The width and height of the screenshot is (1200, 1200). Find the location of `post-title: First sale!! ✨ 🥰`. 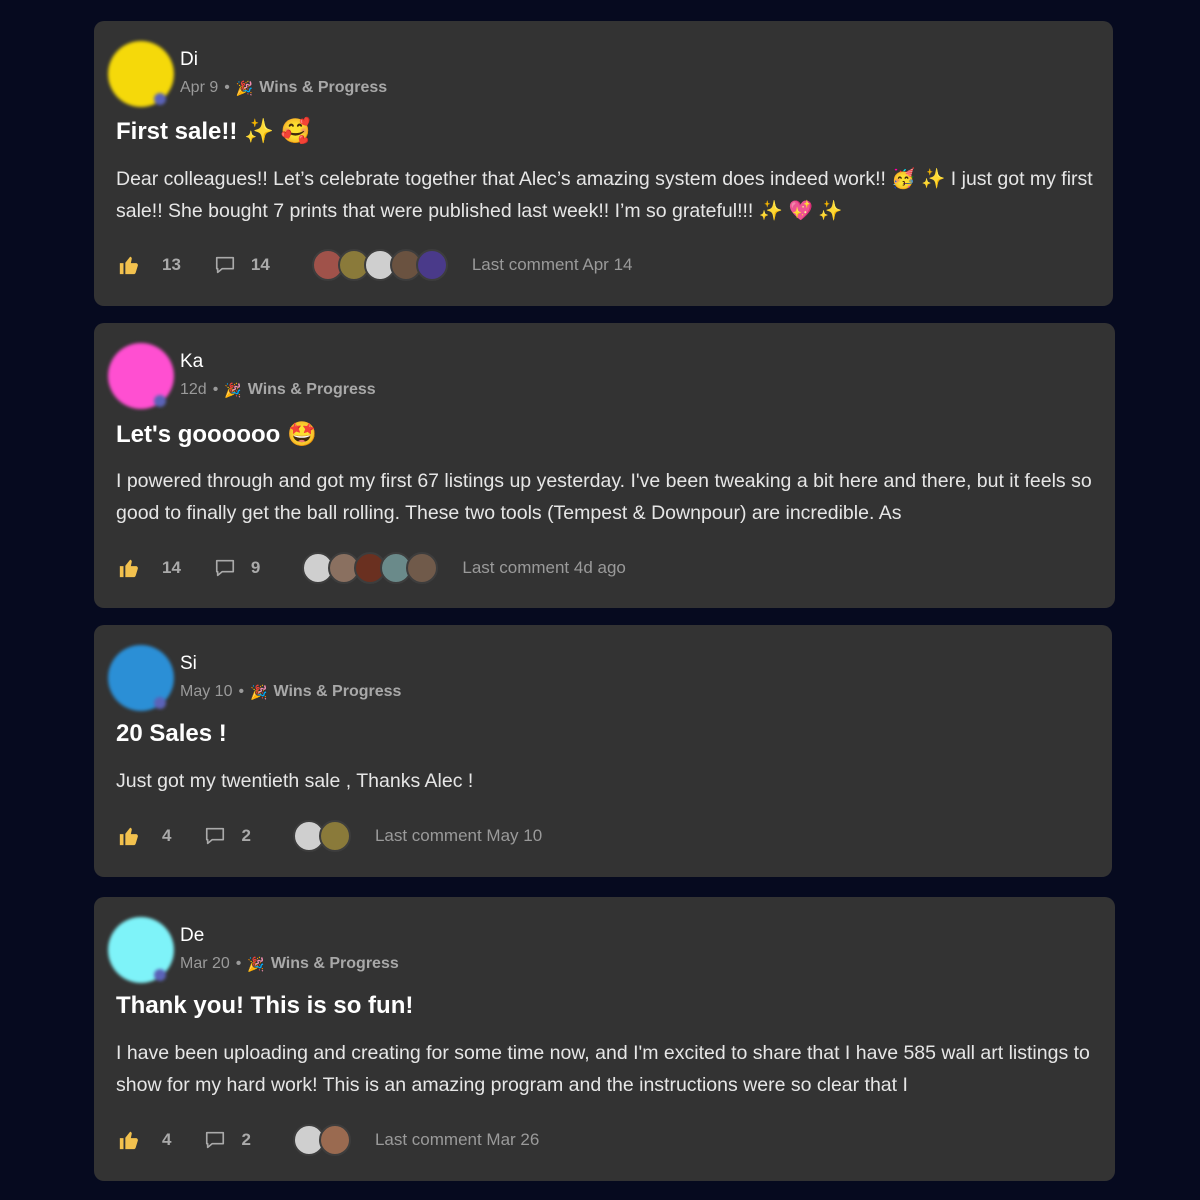

post-title: First sale!! ✨ 🥰 is located at coordinates (213, 131).